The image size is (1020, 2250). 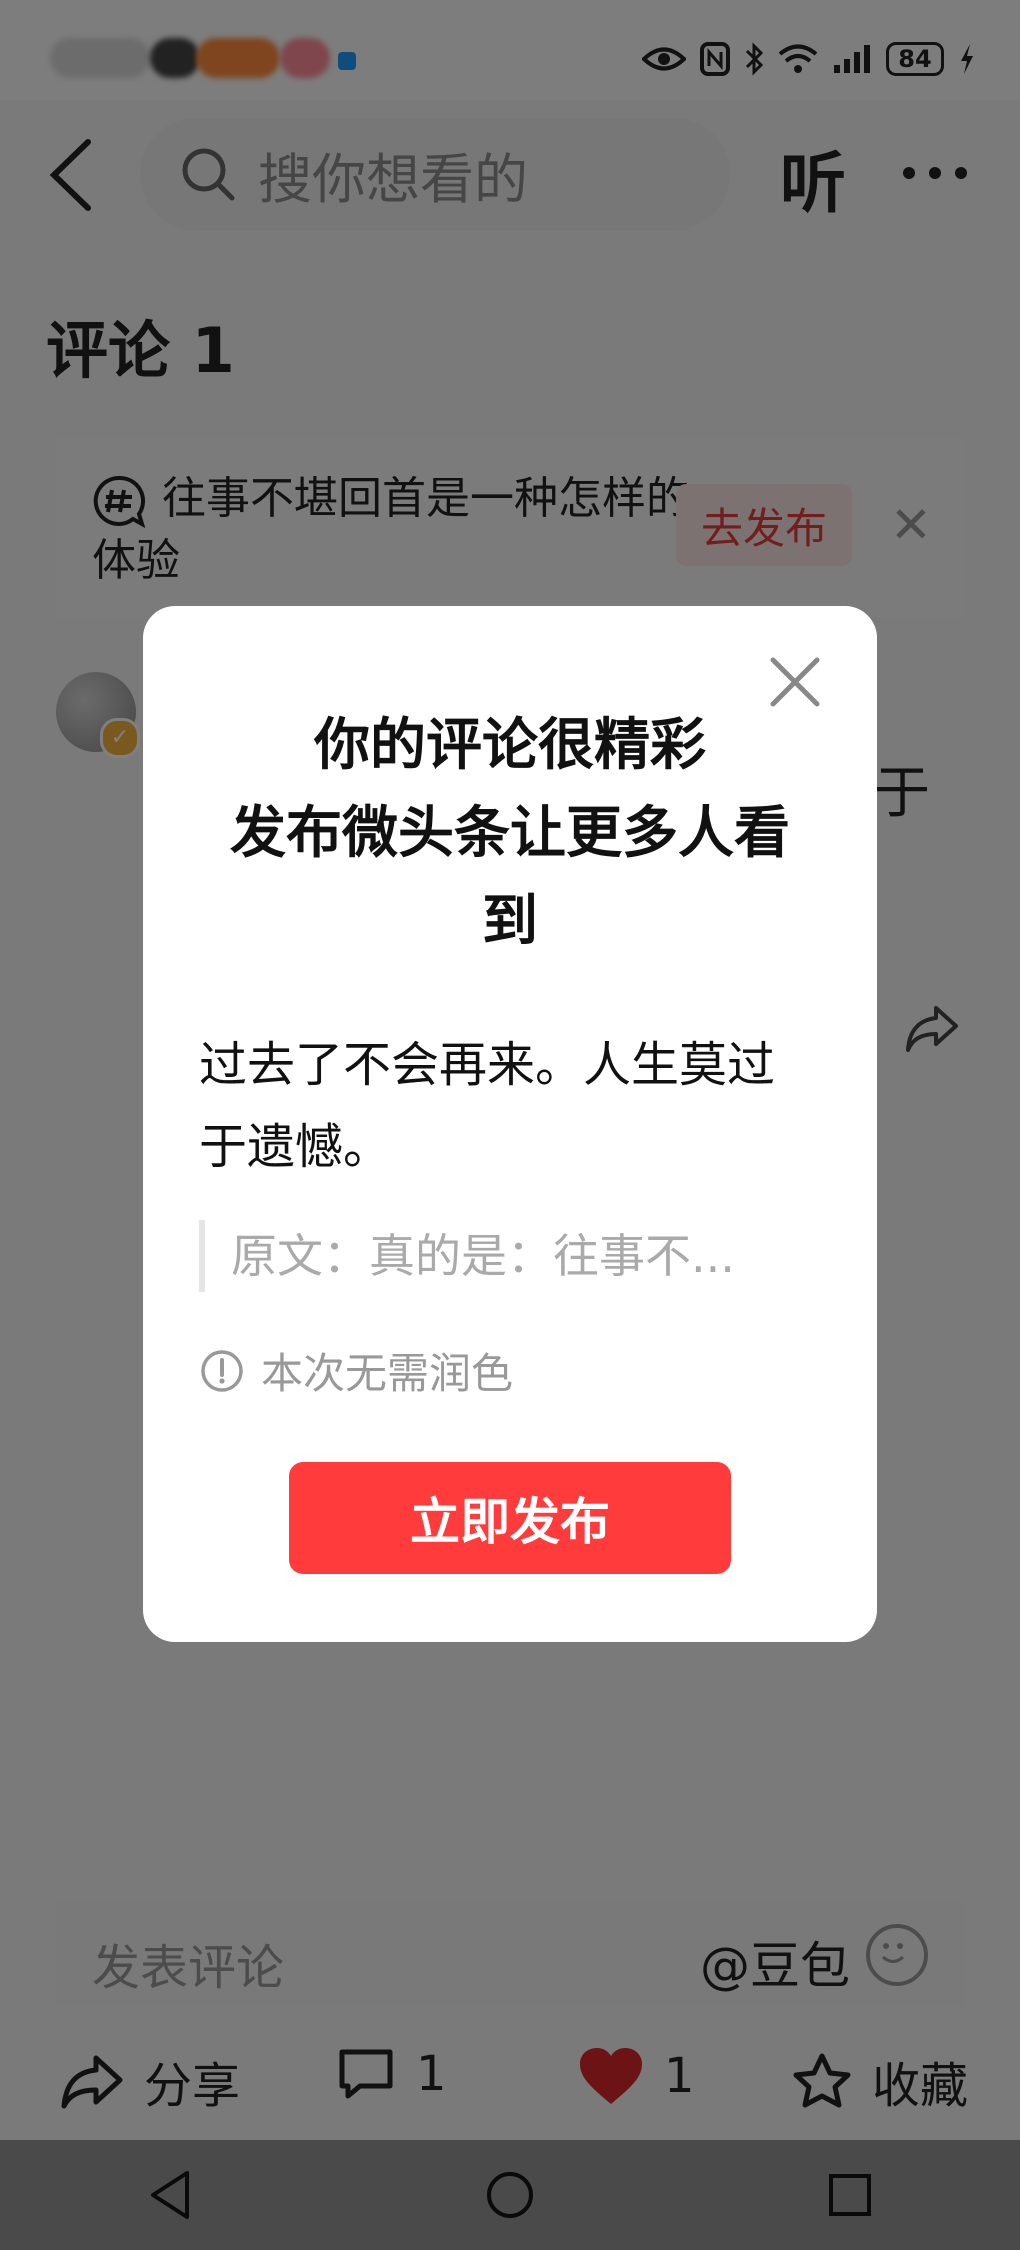 What do you see at coordinates (795, 682) in the screenshot?
I see `close-icon` at bounding box center [795, 682].